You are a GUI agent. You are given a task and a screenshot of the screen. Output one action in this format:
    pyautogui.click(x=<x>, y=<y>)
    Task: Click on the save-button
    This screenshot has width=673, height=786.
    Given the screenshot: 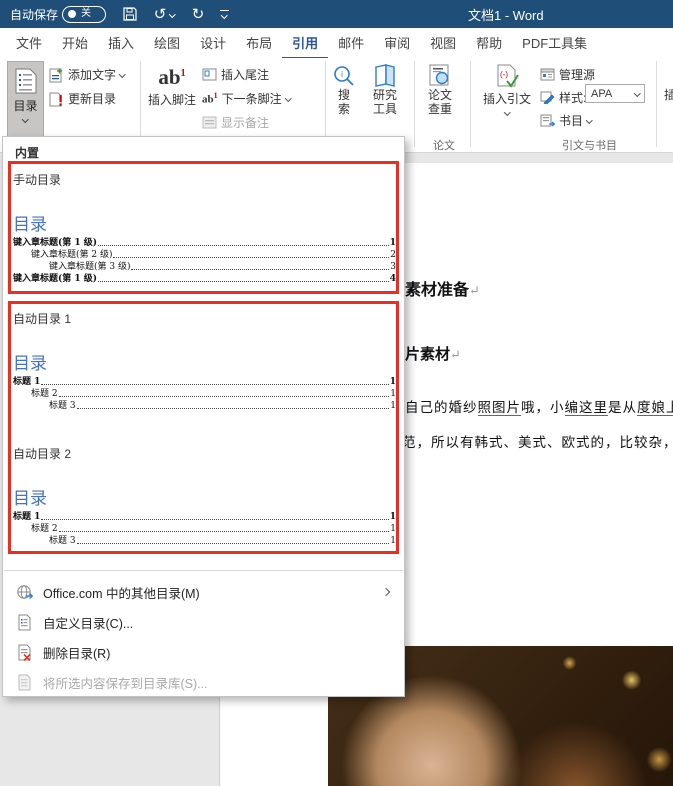 What is the action you would take?
    pyautogui.click(x=130, y=14)
    